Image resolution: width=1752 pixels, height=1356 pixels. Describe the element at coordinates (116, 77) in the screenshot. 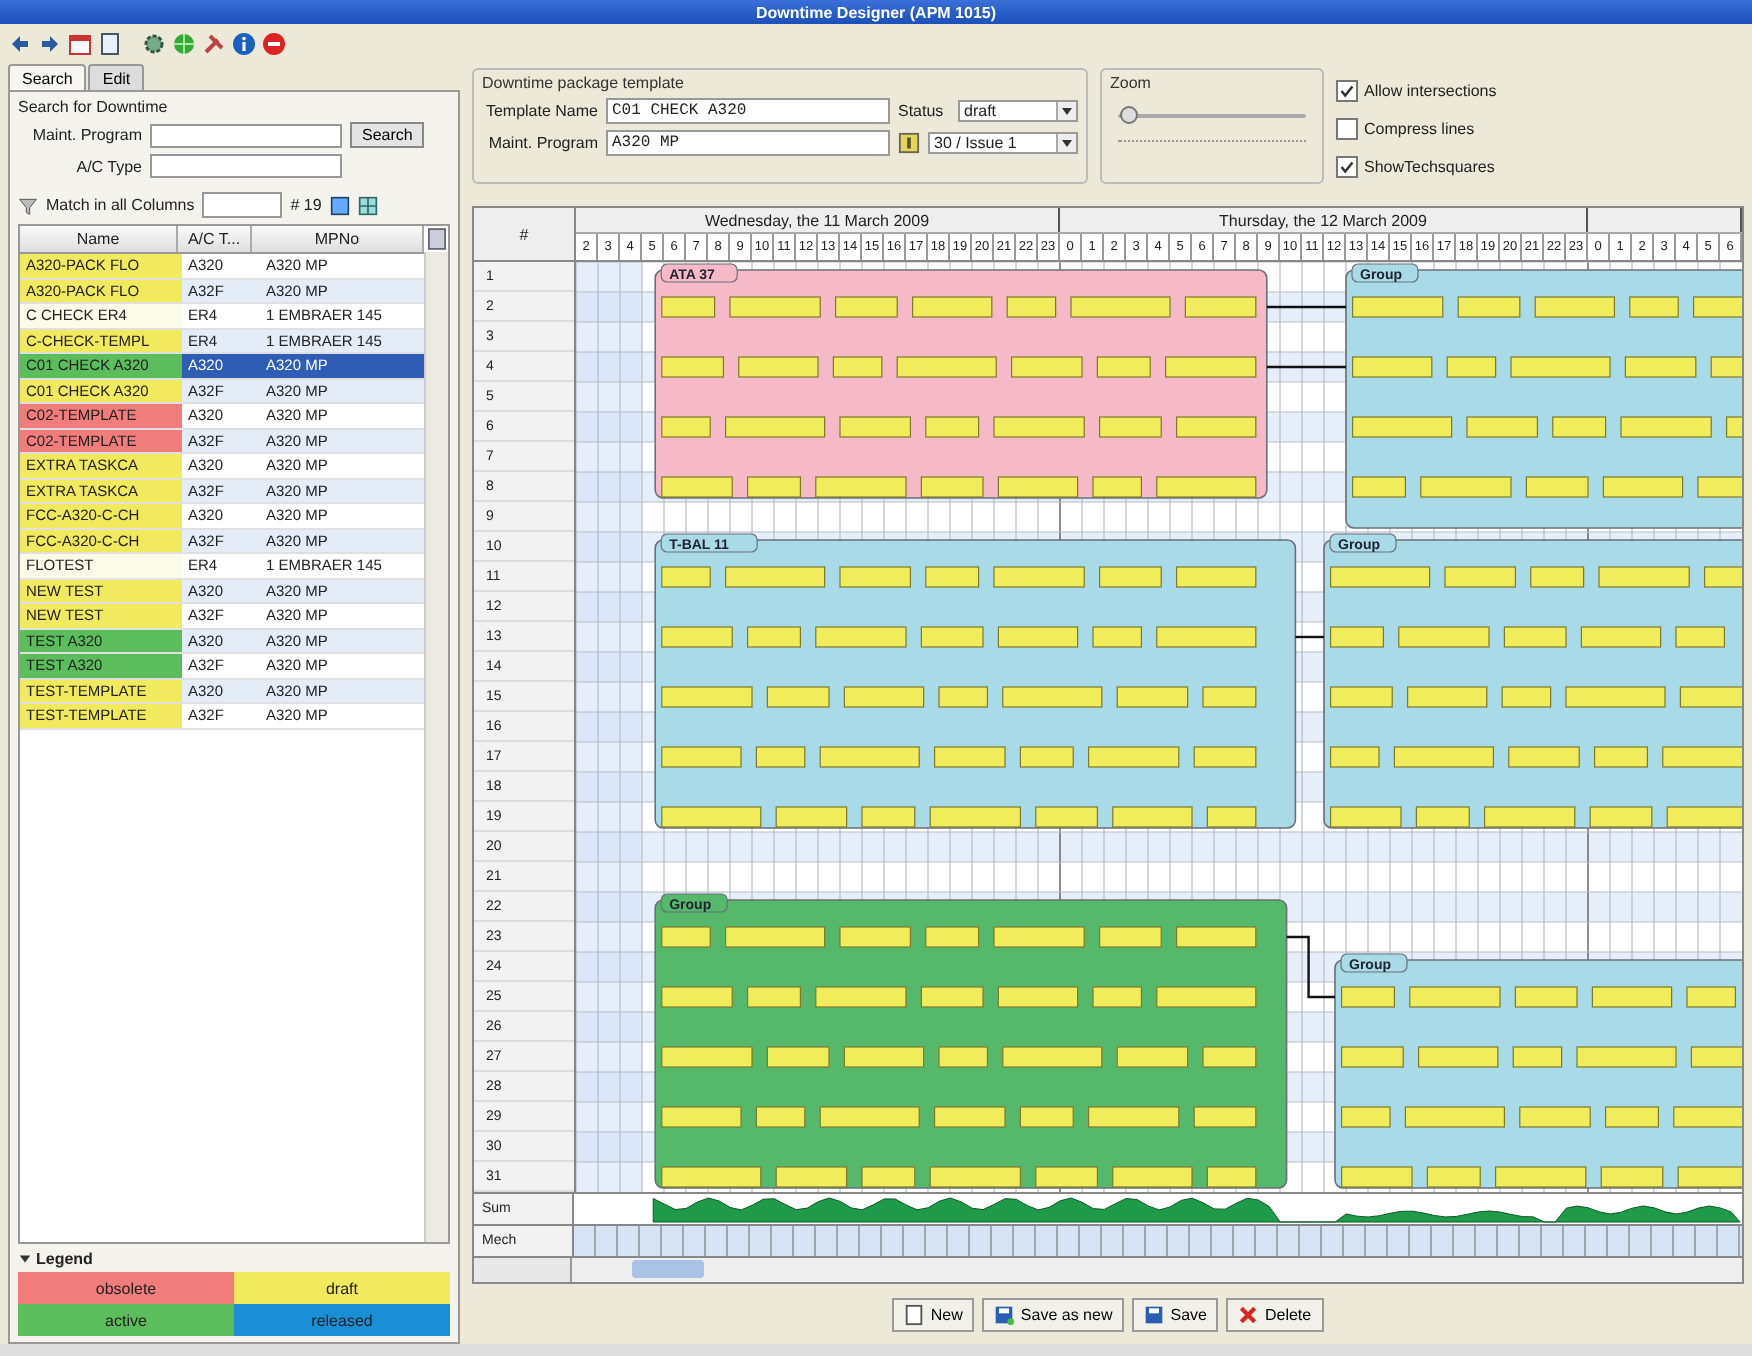

I see `tab: Edit` at that location.